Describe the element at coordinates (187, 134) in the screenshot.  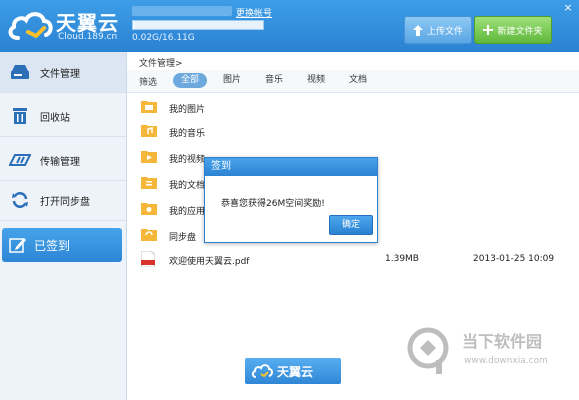
I see `file-name: 我的音乐` at that location.